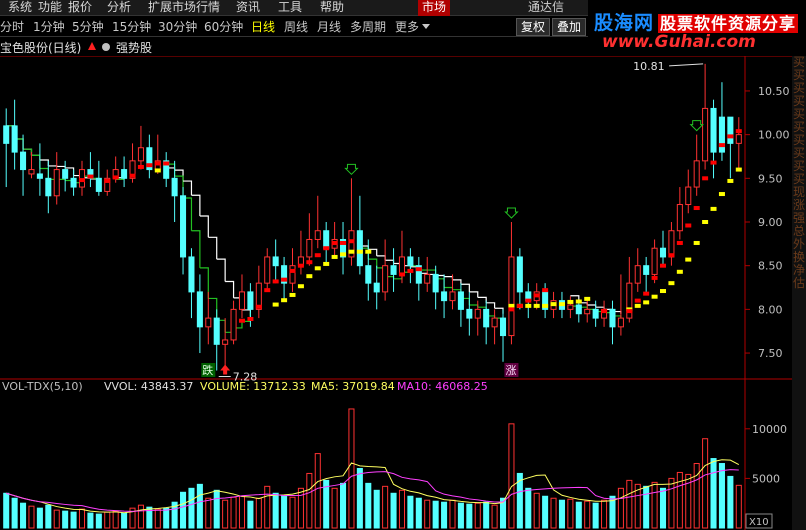  Describe the element at coordinates (533, 27) in the screenshot. I see `restore-right-button: 复权` at that location.